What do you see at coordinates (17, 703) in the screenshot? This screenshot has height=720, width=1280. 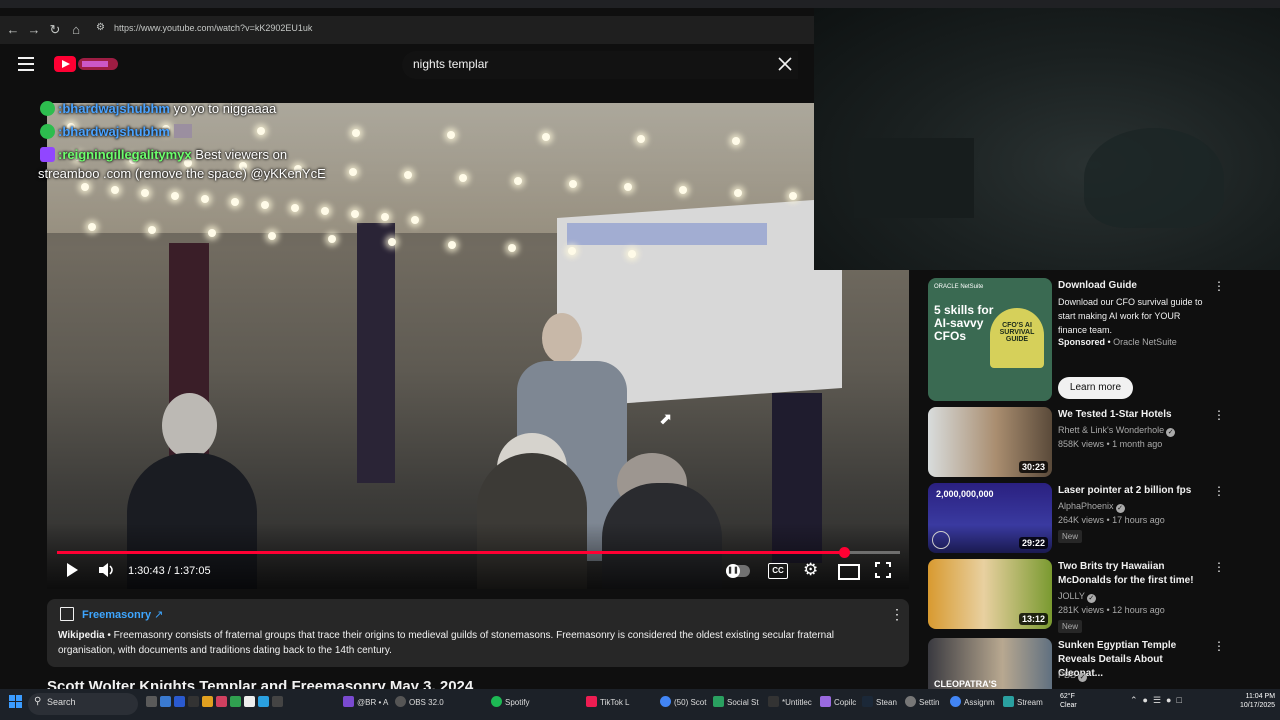 I see `windows-start-icon` at bounding box center [17, 703].